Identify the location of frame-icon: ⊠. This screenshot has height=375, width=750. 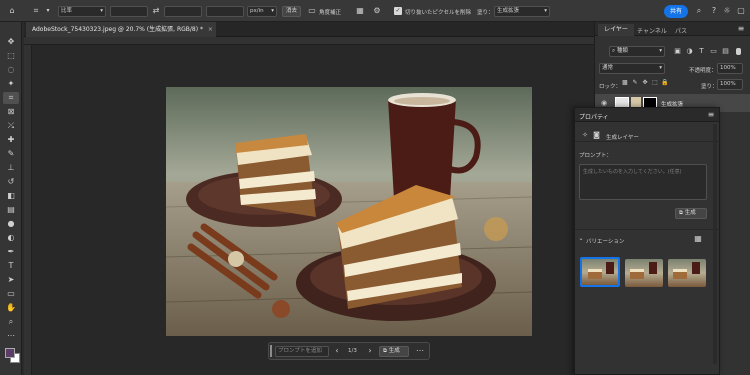
(11, 112).